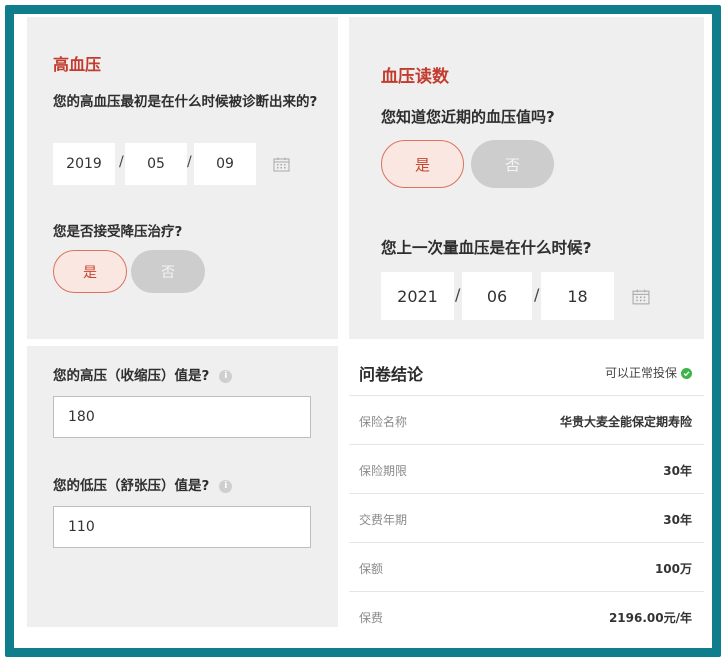  Describe the element at coordinates (84, 164) in the screenshot. I see `diagnosed-year-field: 2019` at that location.